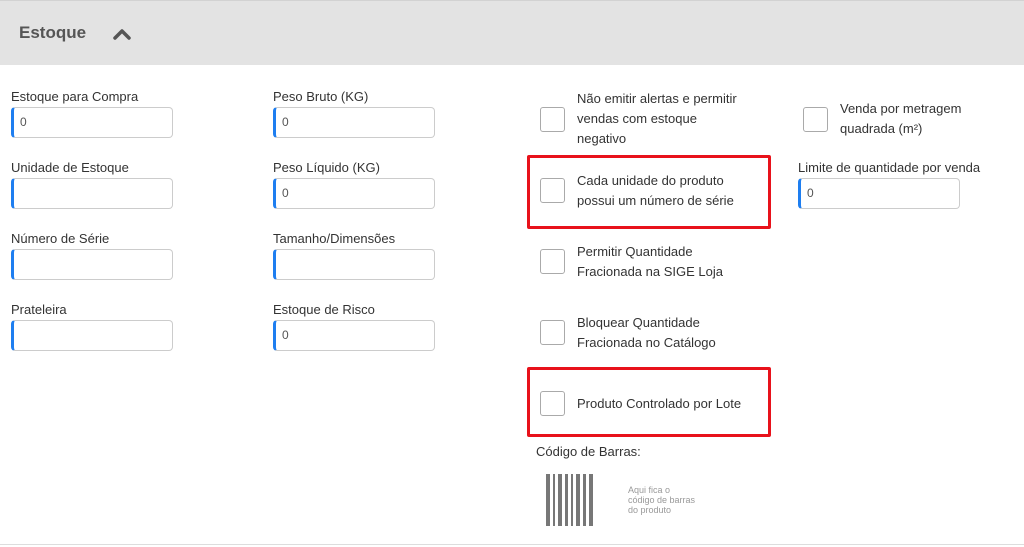  I want to click on controle-lote-checkbox, so click(552, 403).